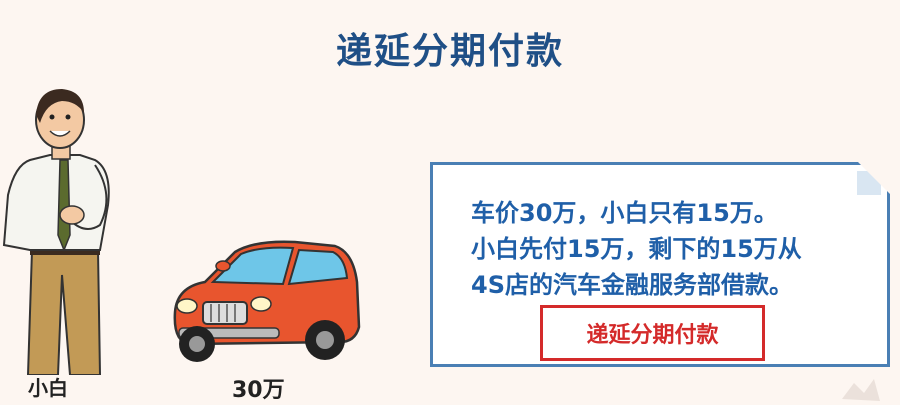 Image resolution: width=900 pixels, height=405 pixels. What do you see at coordinates (636, 249) in the screenshot?
I see `info-line-2: 小白先付15万，剩下的15万从` at bounding box center [636, 249].